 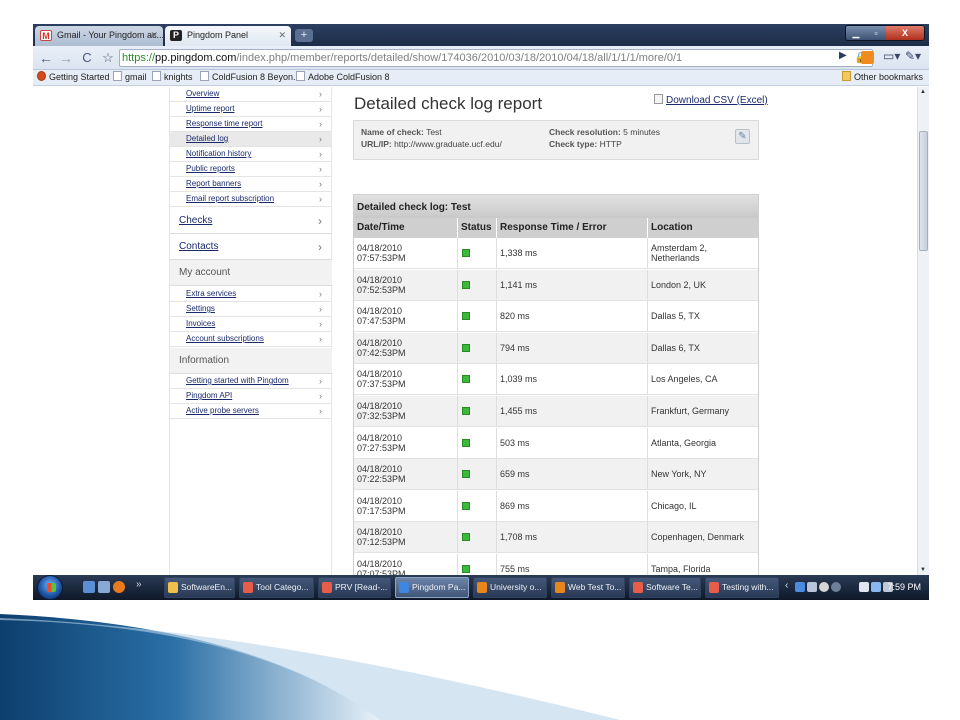 I want to click on sidebar-item-pingdom-api: Pingdom API ›, so click(x=251, y=396).